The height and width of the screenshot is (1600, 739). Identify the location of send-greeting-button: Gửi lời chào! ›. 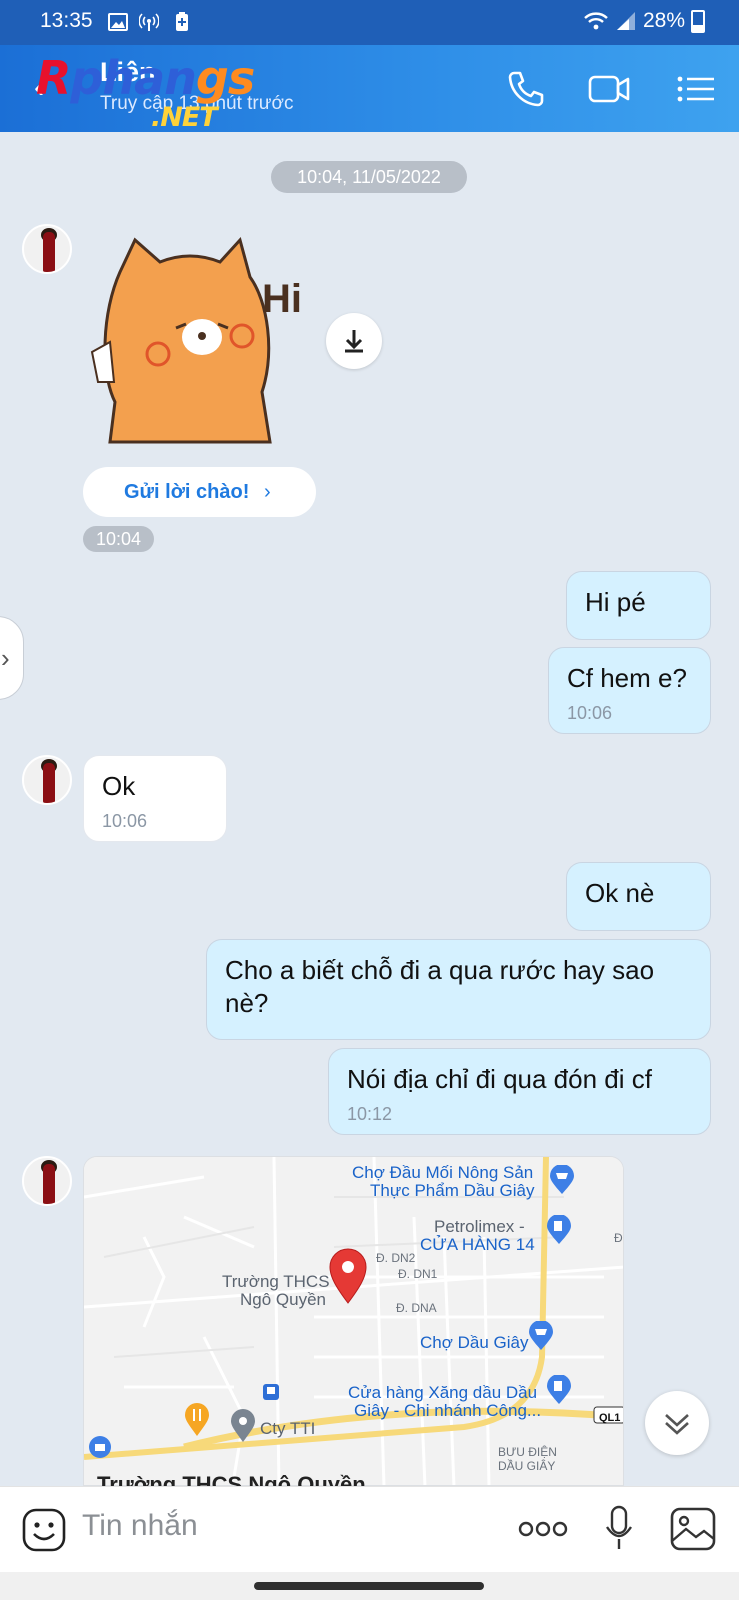
(199, 492).